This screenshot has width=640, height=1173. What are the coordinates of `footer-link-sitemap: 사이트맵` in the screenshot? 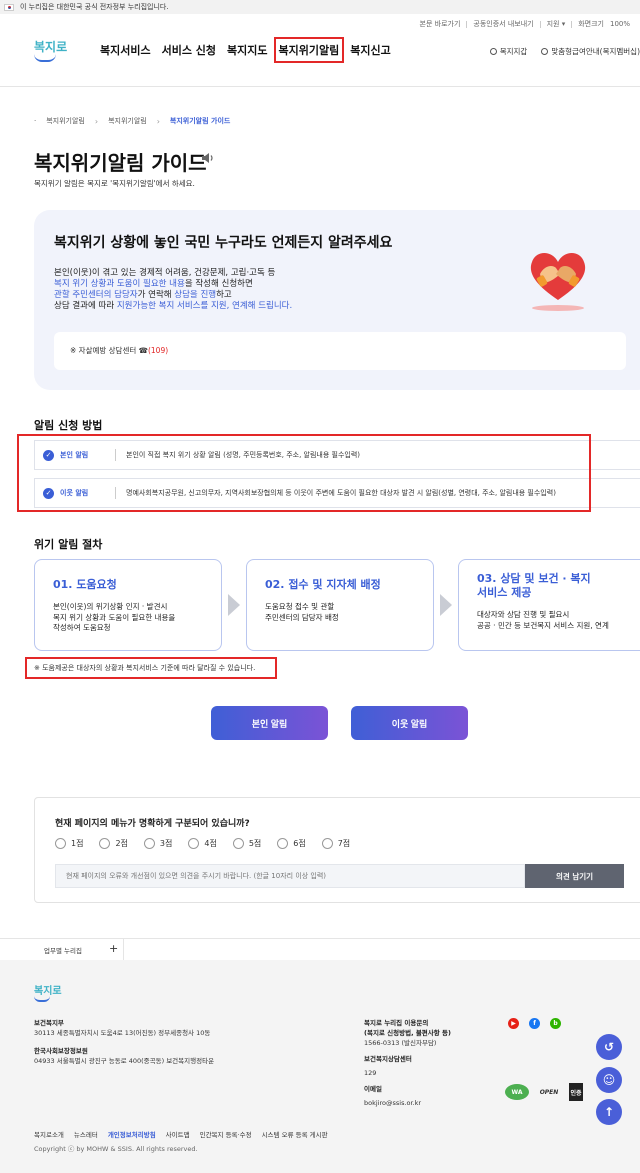 It's located at (178, 1134).